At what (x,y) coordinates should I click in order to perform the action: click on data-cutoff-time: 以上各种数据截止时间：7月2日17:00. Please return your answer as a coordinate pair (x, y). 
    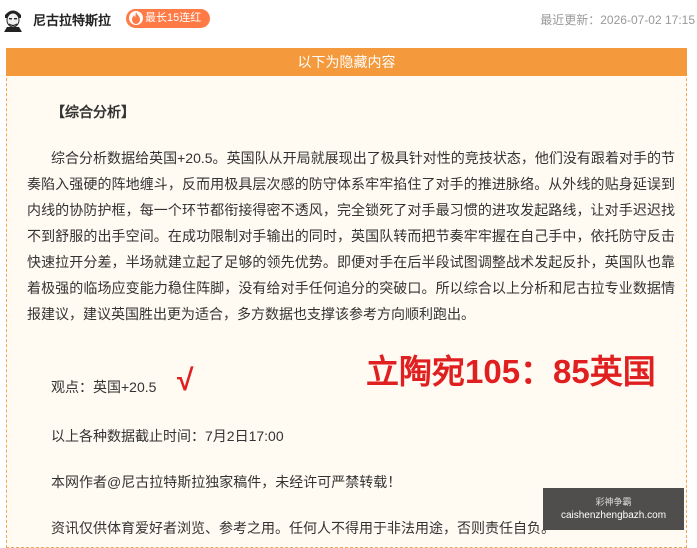
    Looking at the image, I should click on (167, 436).